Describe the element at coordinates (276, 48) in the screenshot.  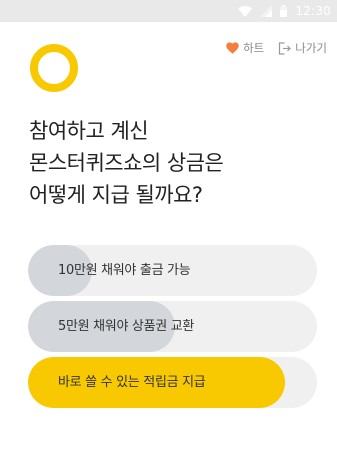
I see `top-actions: 하트 나가기` at that location.